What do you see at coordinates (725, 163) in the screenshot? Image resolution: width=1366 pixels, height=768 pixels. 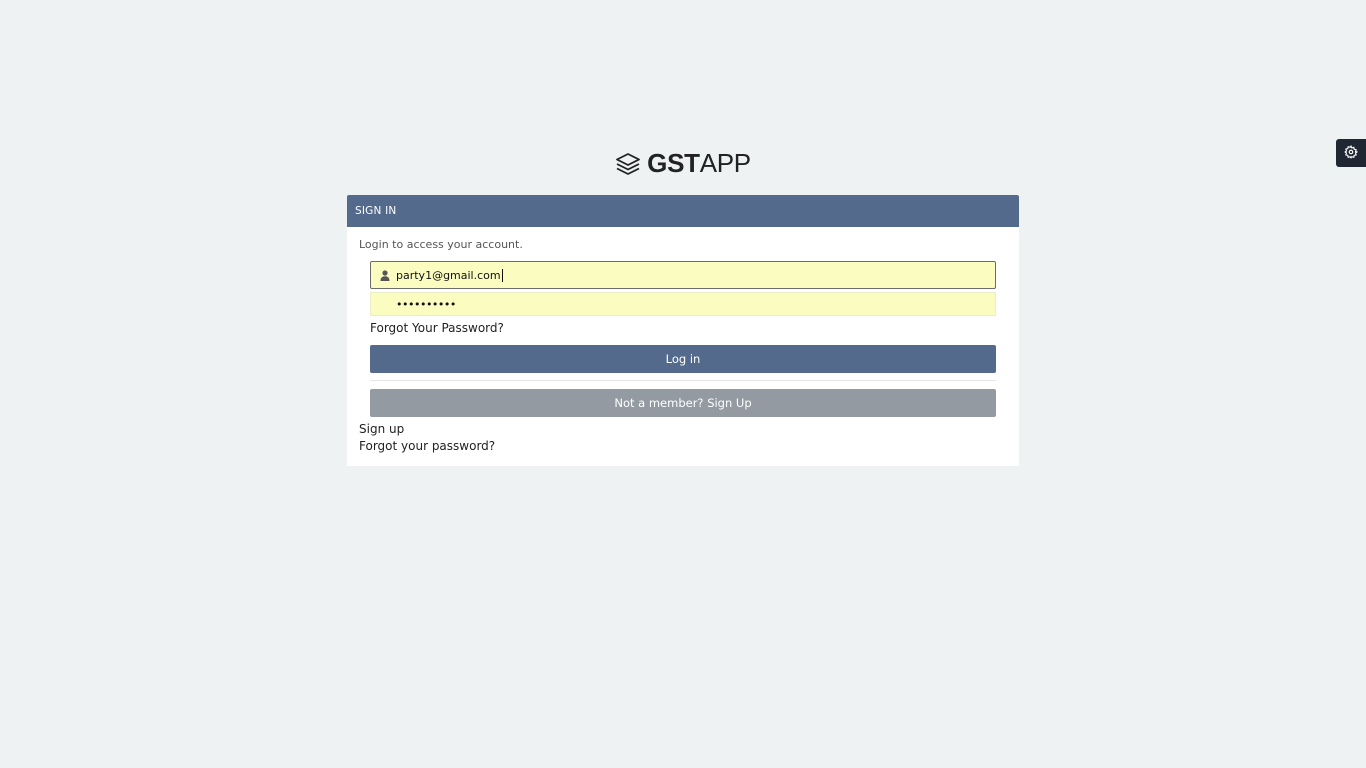 I see `brand-name-light: APP` at bounding box center [725, 163].